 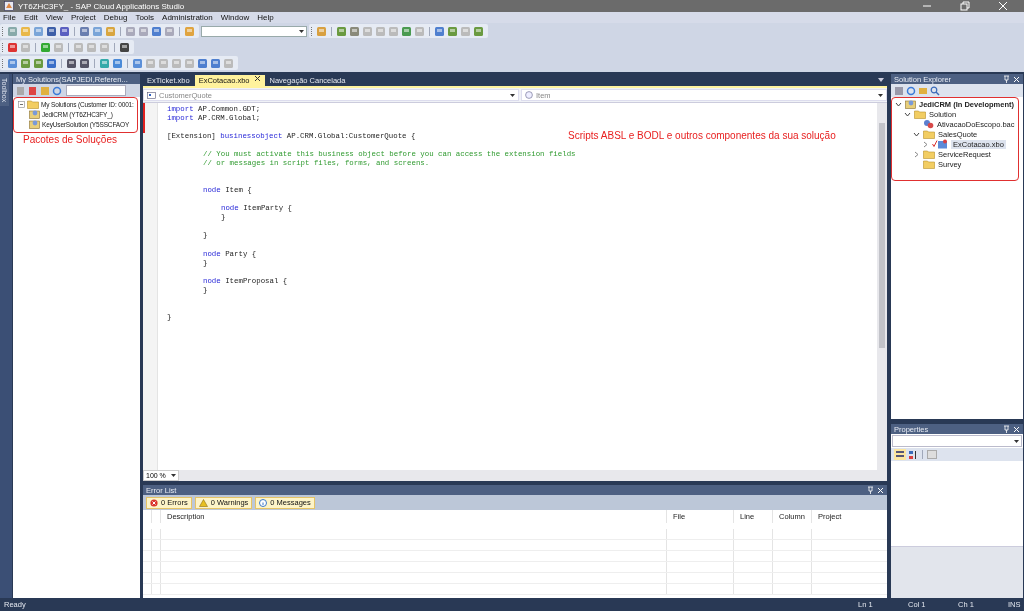 What do you see at coordinates (928, 124) in the screenshot?
I see `file-icon` at bounding box center [928, 124].